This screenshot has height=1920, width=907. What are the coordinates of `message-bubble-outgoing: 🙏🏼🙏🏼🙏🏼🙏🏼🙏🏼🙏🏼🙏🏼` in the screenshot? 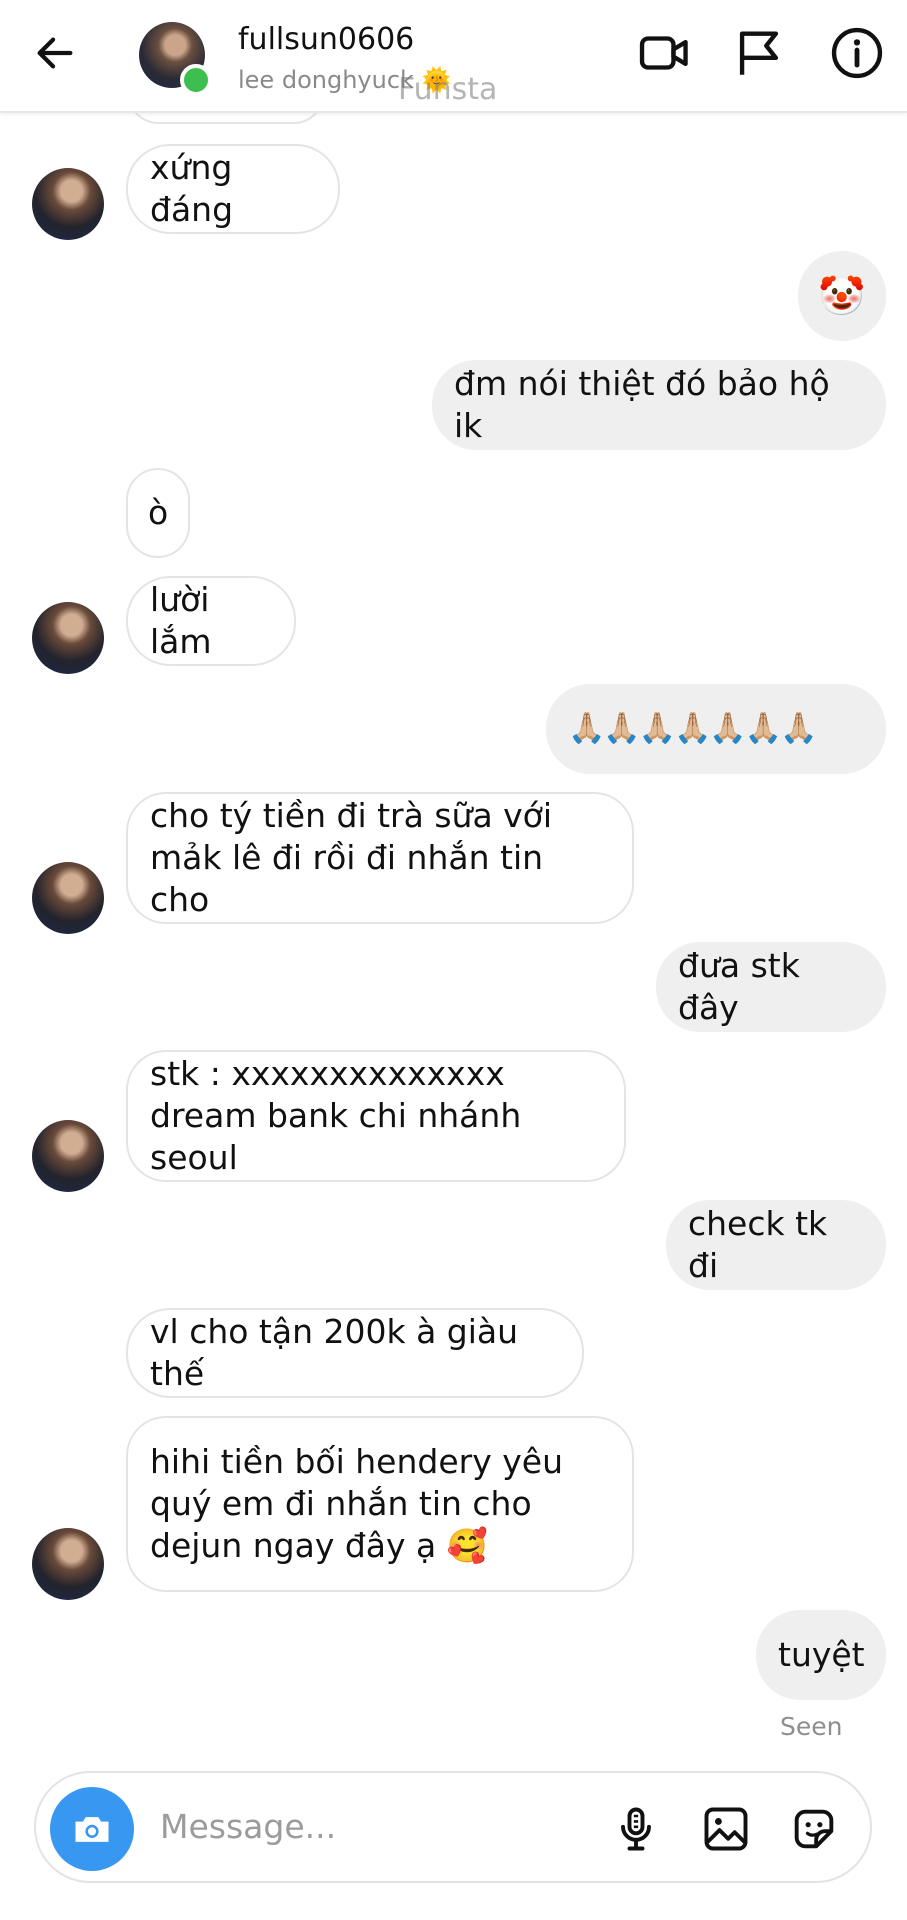 It's located at (716, 729).